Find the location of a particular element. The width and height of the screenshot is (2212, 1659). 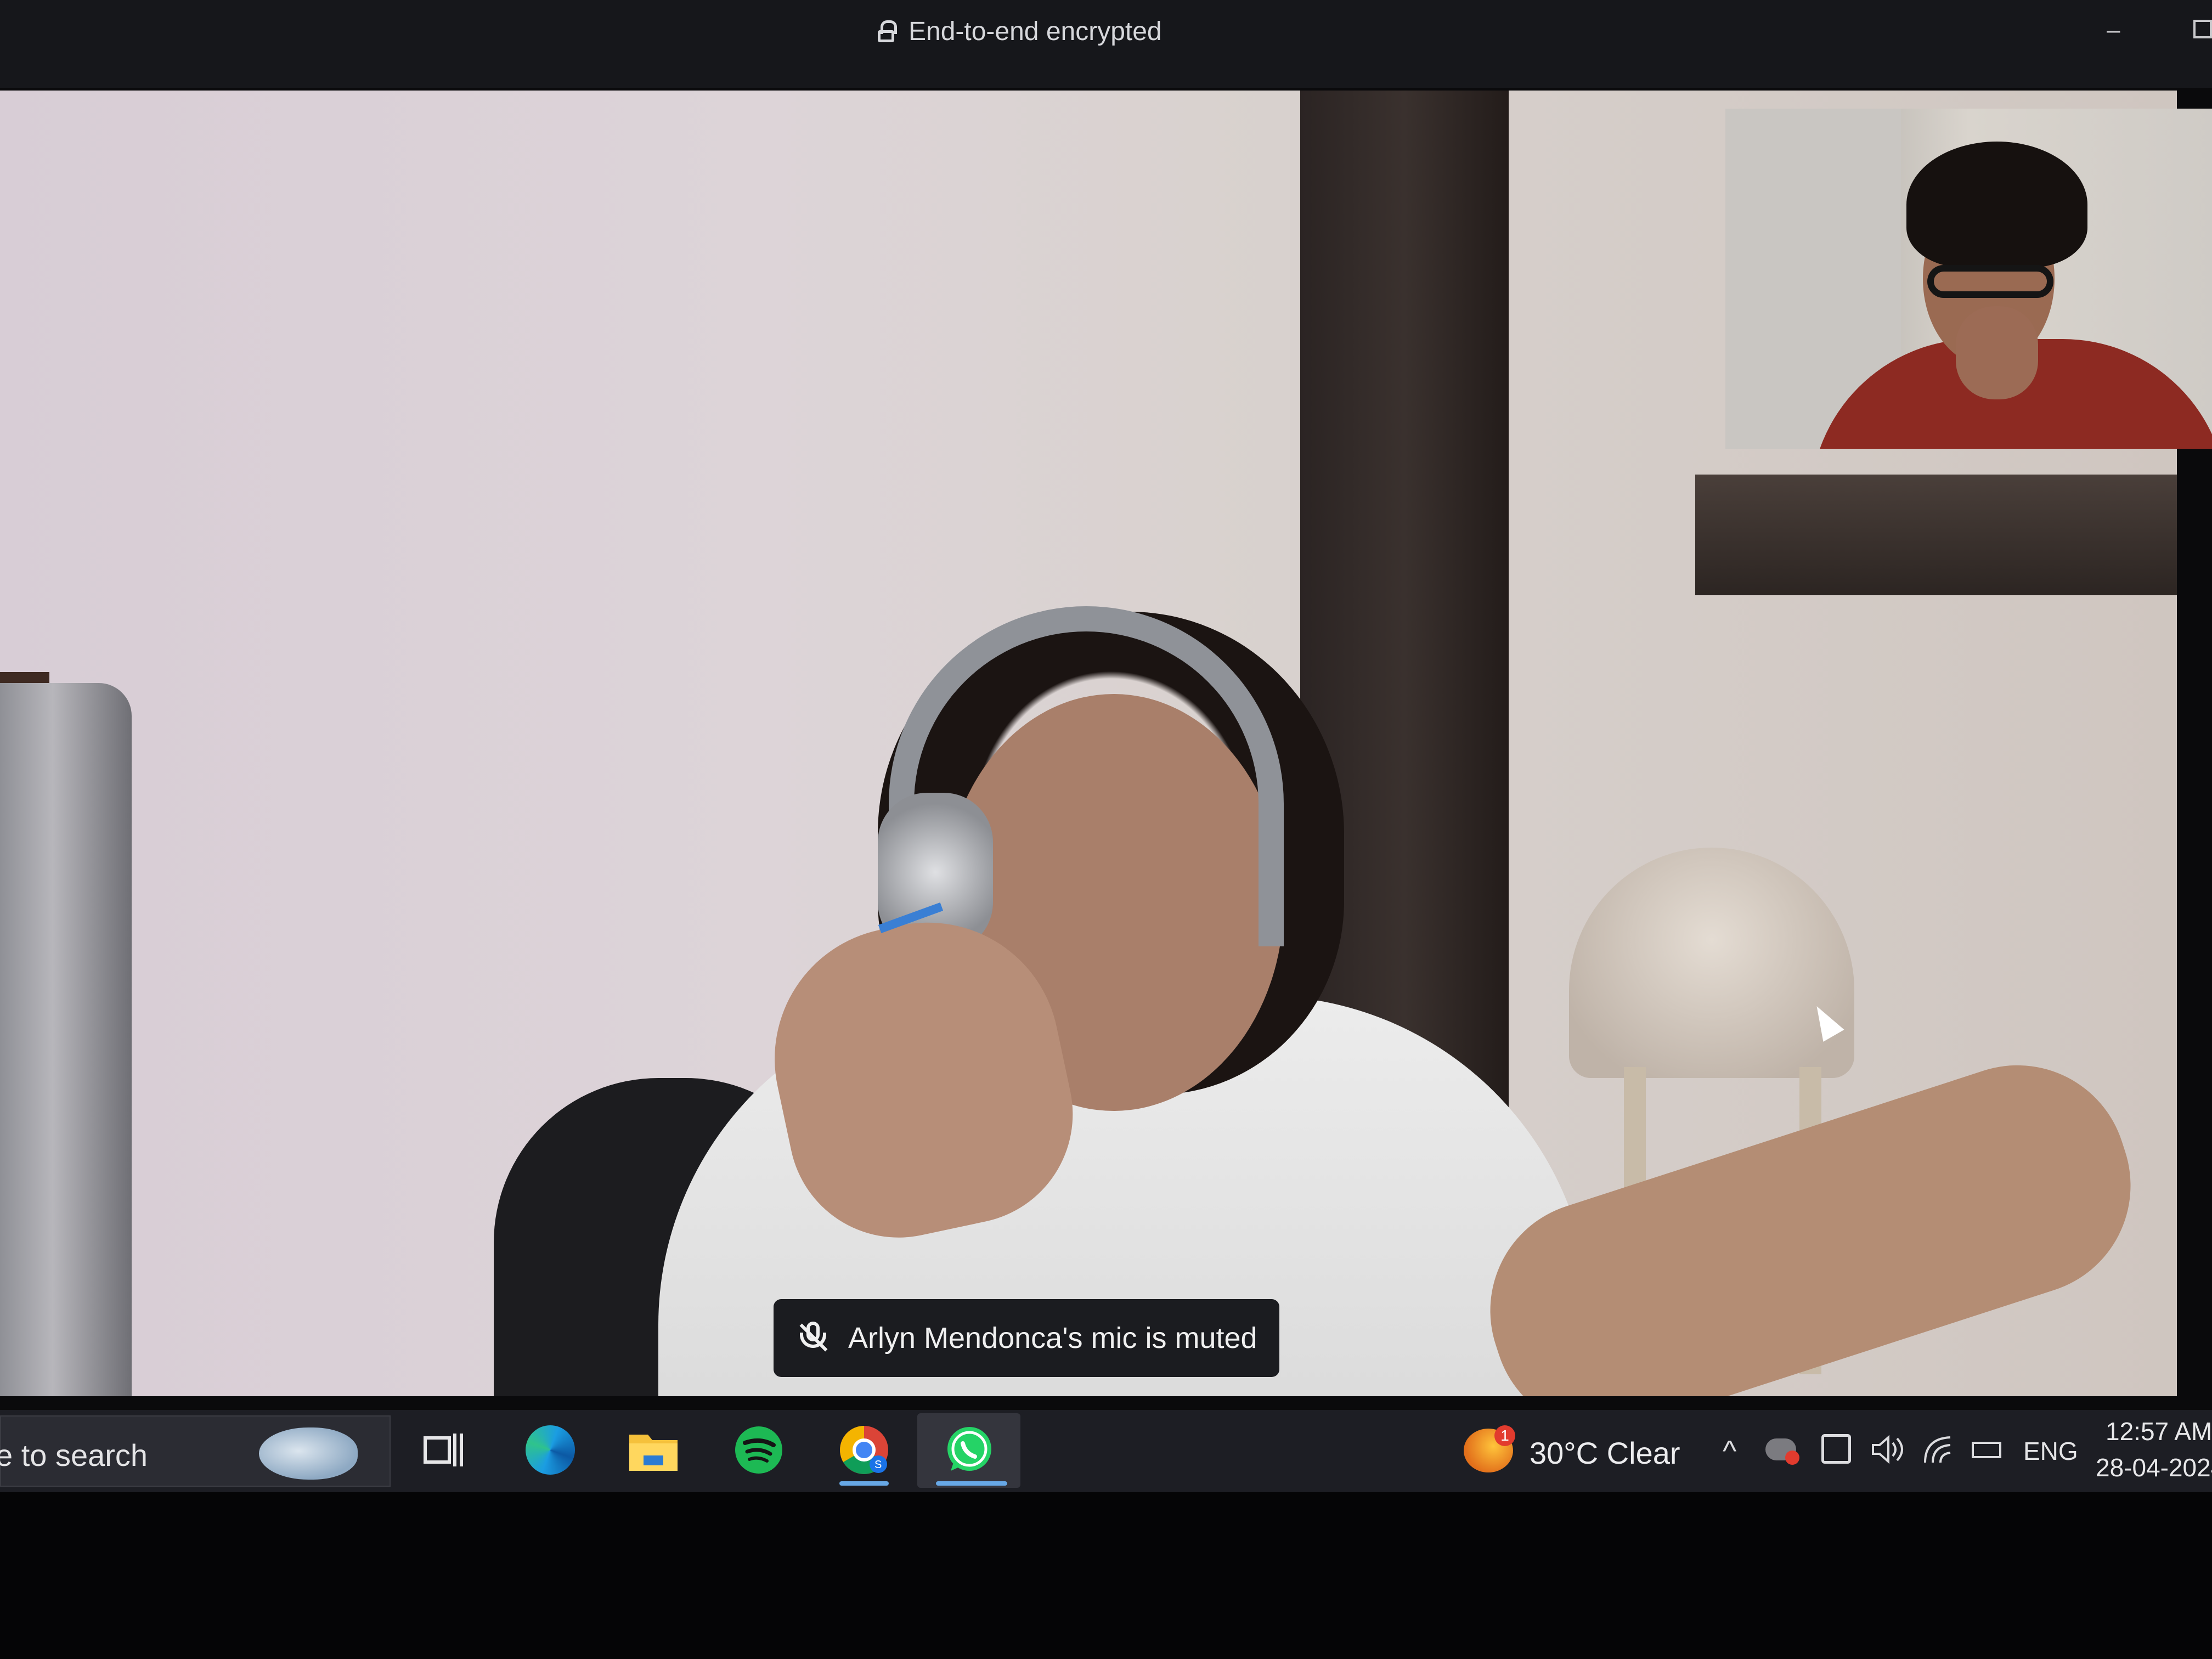

encryption-status: End-to-end encrypted is located at coordinates (1020, 31).